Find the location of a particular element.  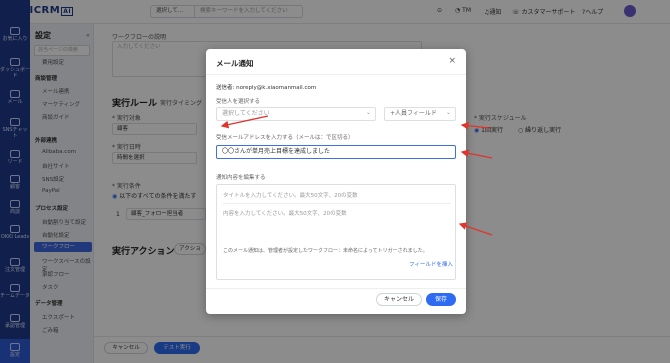

close-icon: × is located at coordinates (452, 61).